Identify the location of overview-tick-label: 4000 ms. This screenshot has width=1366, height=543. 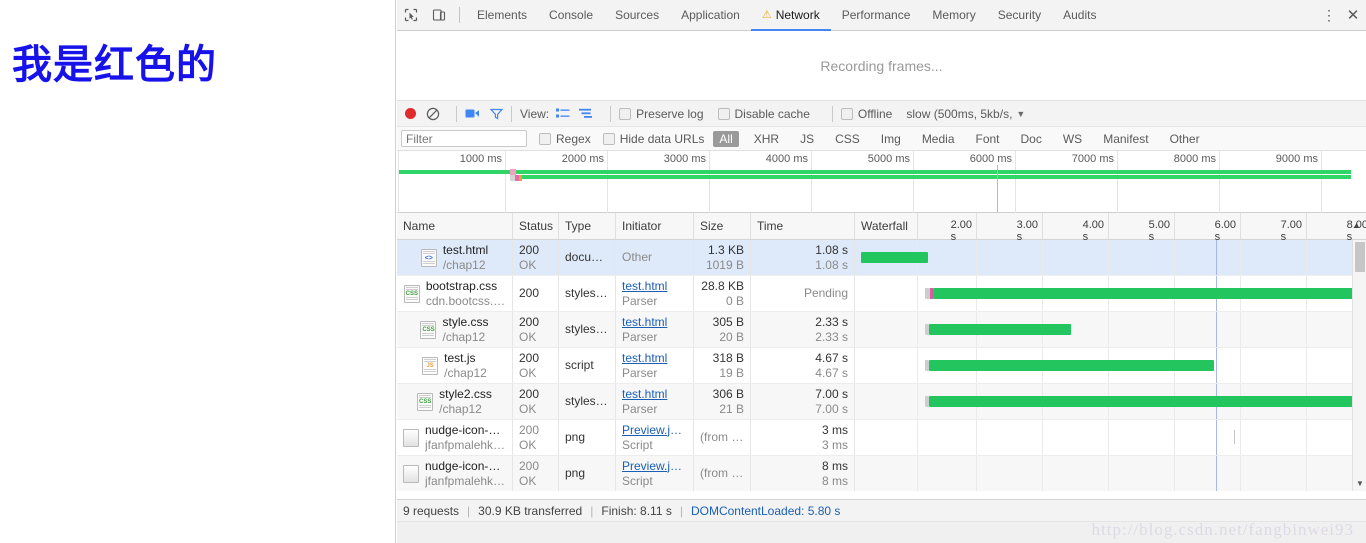
(786, 159).